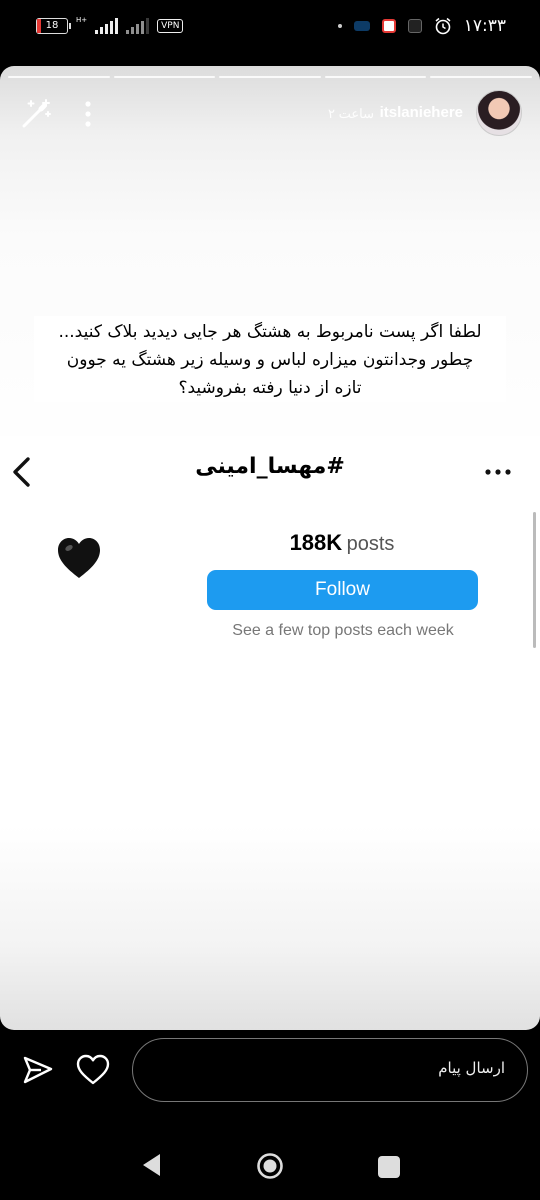  I want to click on battery-level: 18, so click(52, 25).